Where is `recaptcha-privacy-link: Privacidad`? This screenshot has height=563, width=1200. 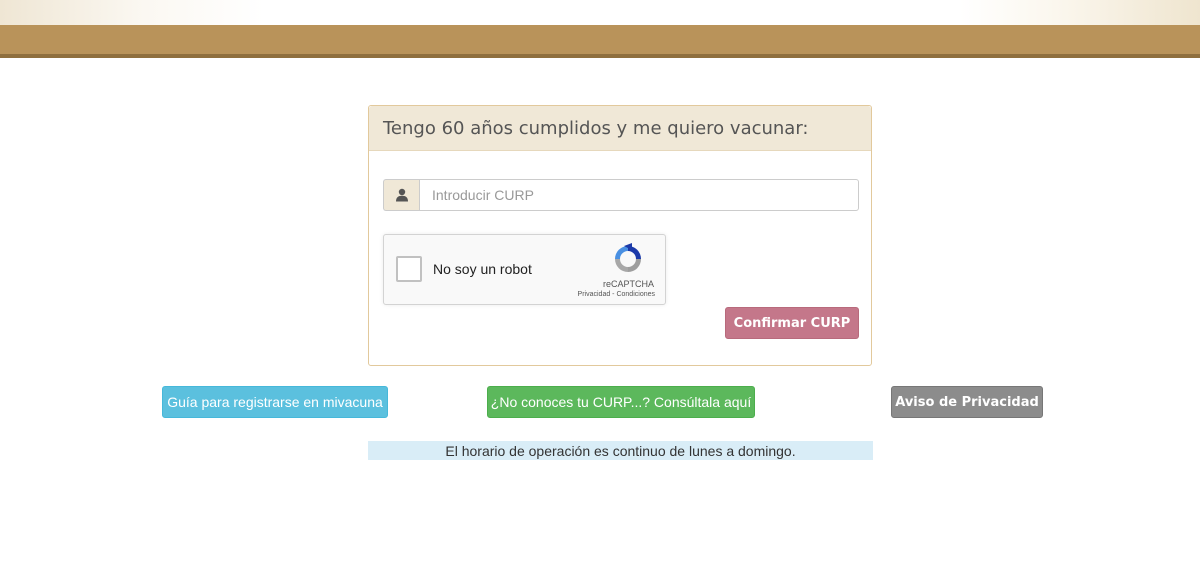 recaptcha-privacy-link: Privacidad is located at coordinates (594, 294).